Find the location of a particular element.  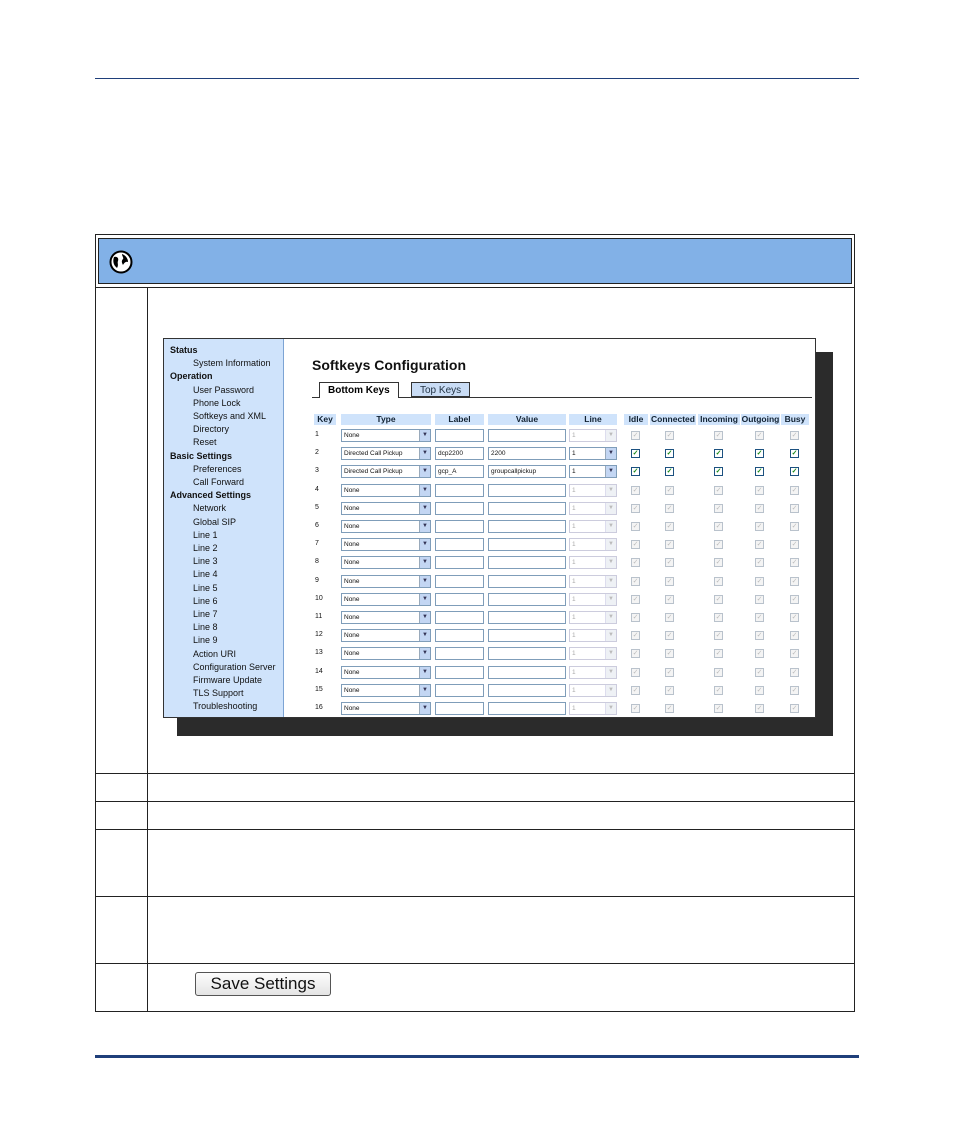

tab-bottom-keys: Bottom Keys is located at coordinates (359, 390).